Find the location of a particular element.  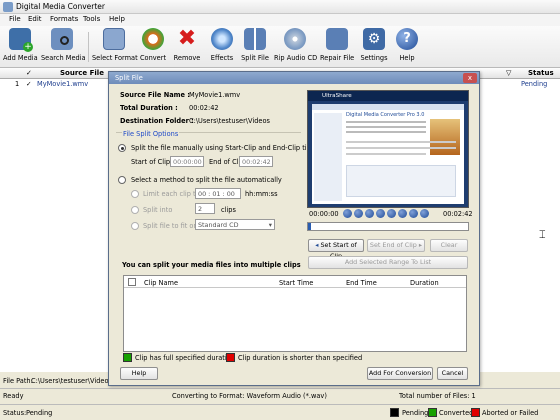

effects-button: Effects is located at coordinates (222, 47).